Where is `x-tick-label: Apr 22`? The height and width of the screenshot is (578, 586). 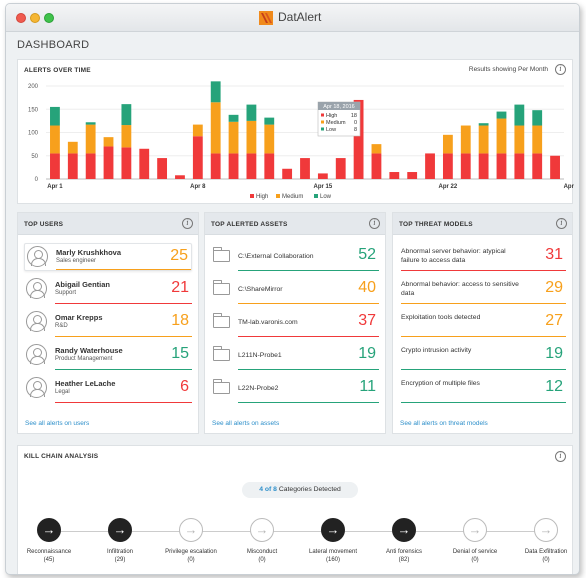
x-tick-label: Apr 22 is located at coordinates (448, 187).